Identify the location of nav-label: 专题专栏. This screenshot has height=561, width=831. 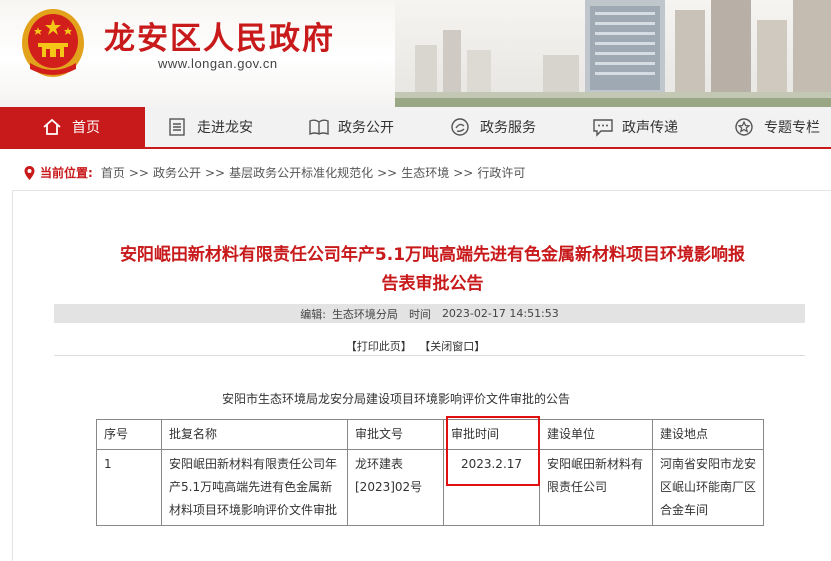
(792, 128).